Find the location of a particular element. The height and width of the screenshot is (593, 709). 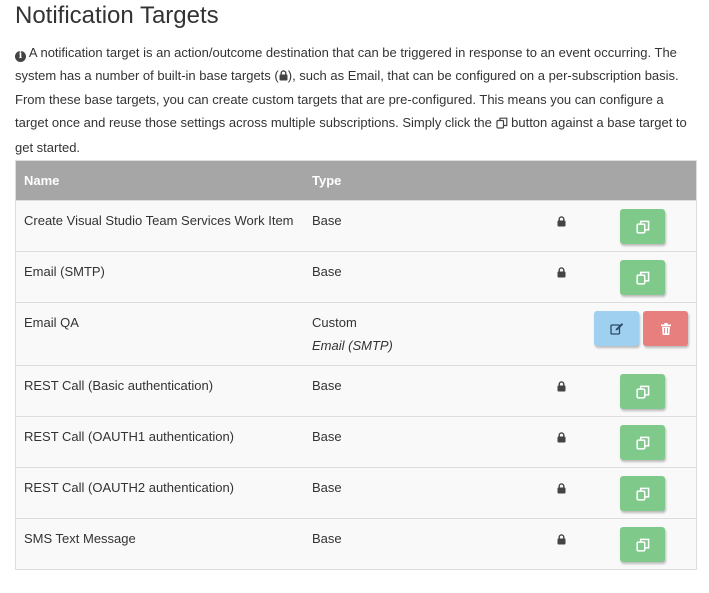

table-header-row: Name Type is located at coordinates (356, 180).